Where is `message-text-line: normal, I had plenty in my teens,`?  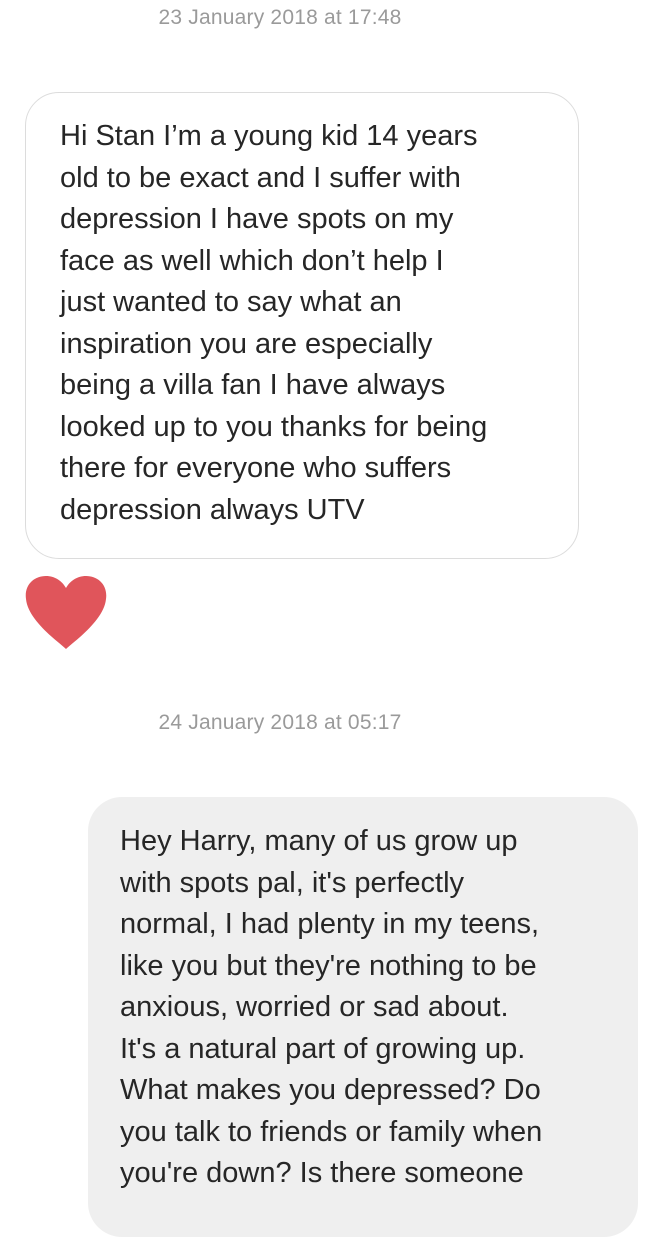
message-text-line: normal, I had plenty in my teens, is located at coordinates (330, 924).